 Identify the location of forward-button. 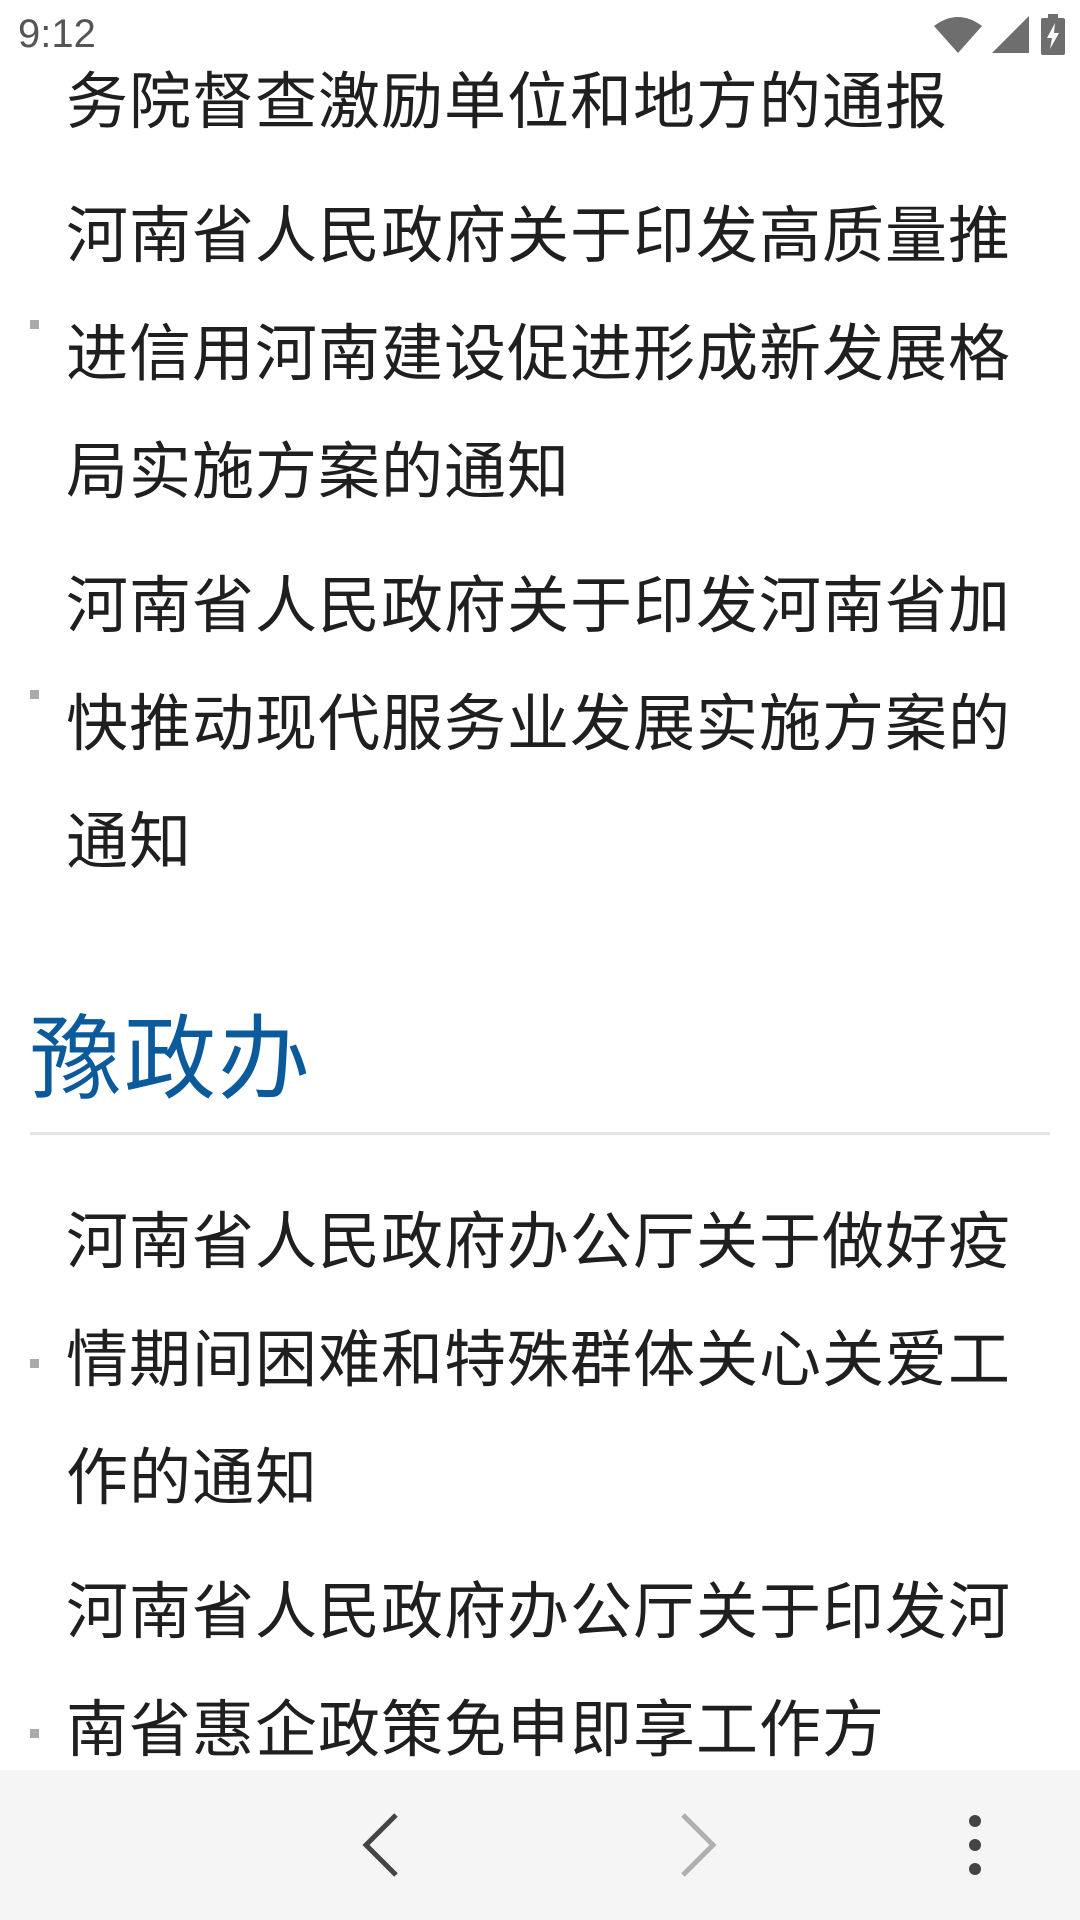
(698, 1845).